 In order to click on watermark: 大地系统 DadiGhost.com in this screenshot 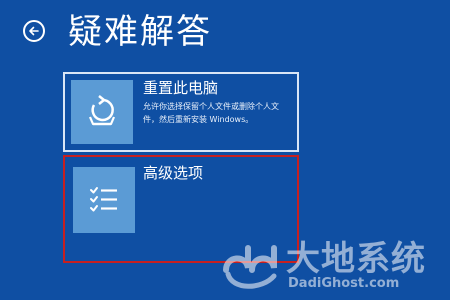, I will do `click(332, 268)`.